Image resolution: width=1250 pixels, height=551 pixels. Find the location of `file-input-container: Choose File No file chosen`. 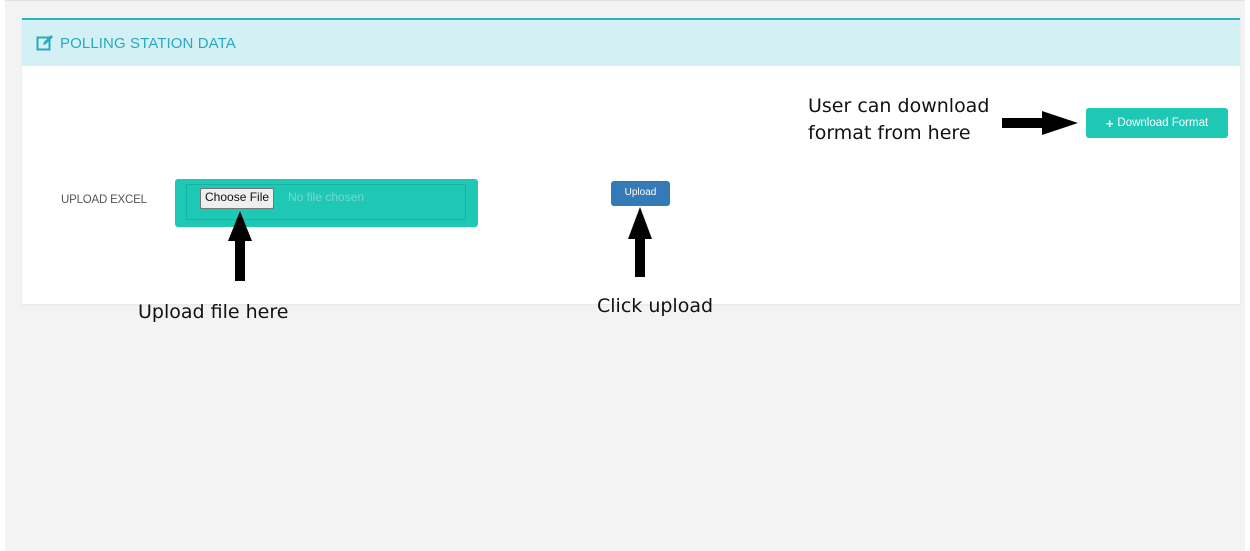

file-input-container: Choose File No file chosen is located at coordinates (326, 203).